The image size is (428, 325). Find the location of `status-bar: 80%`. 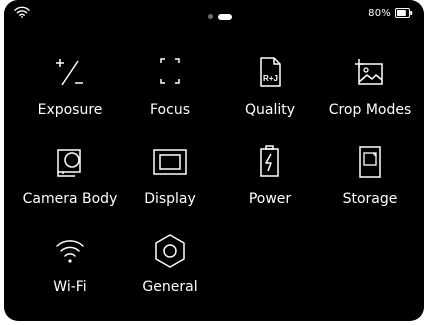

status-bar: 80% is located at coordinates (214, 13).